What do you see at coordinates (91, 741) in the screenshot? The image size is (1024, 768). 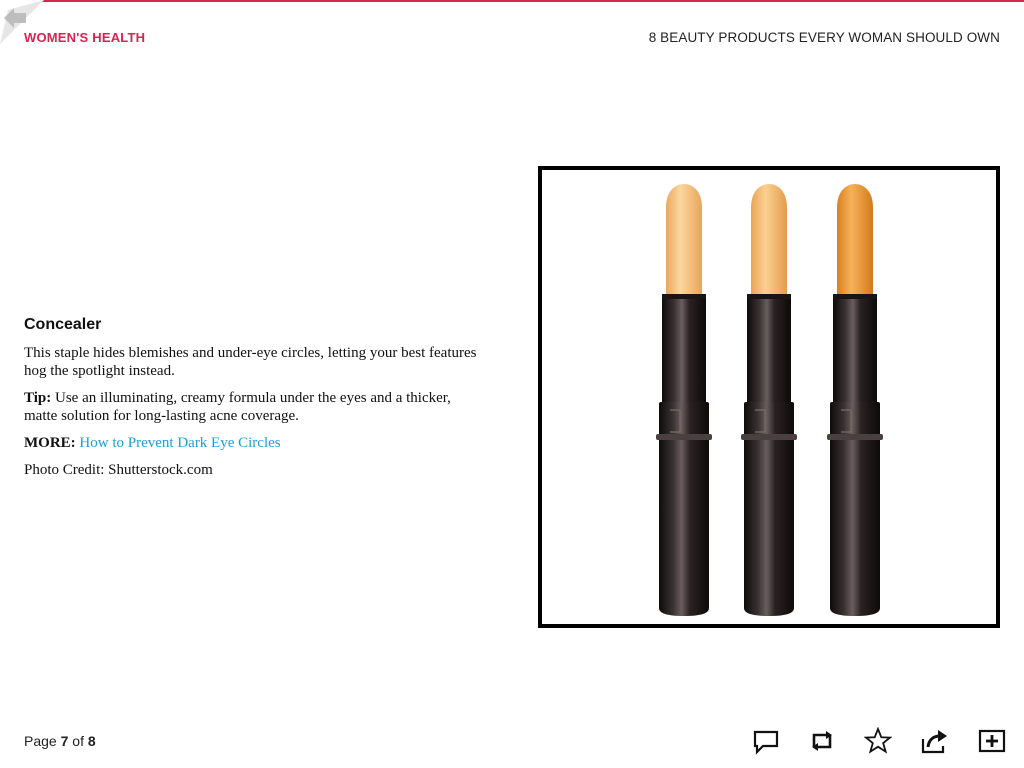 I see `total-pages: 8` at bounding box center [91, 741].